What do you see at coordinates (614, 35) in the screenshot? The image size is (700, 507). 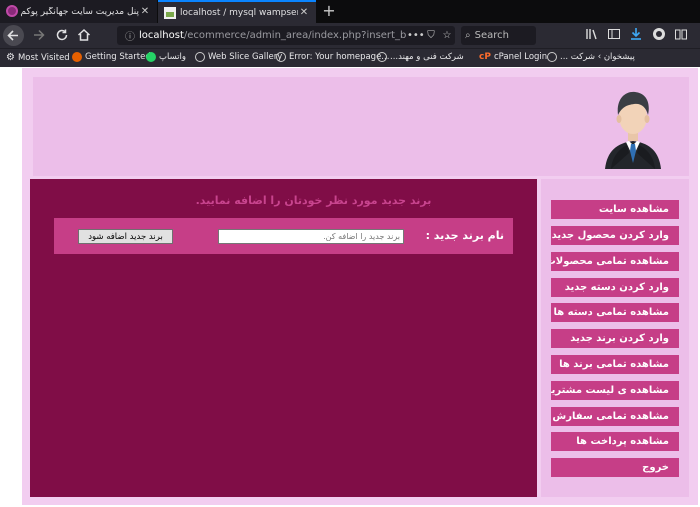 I see `sidebar-toggle-icon` at bounding box center [614, 35].